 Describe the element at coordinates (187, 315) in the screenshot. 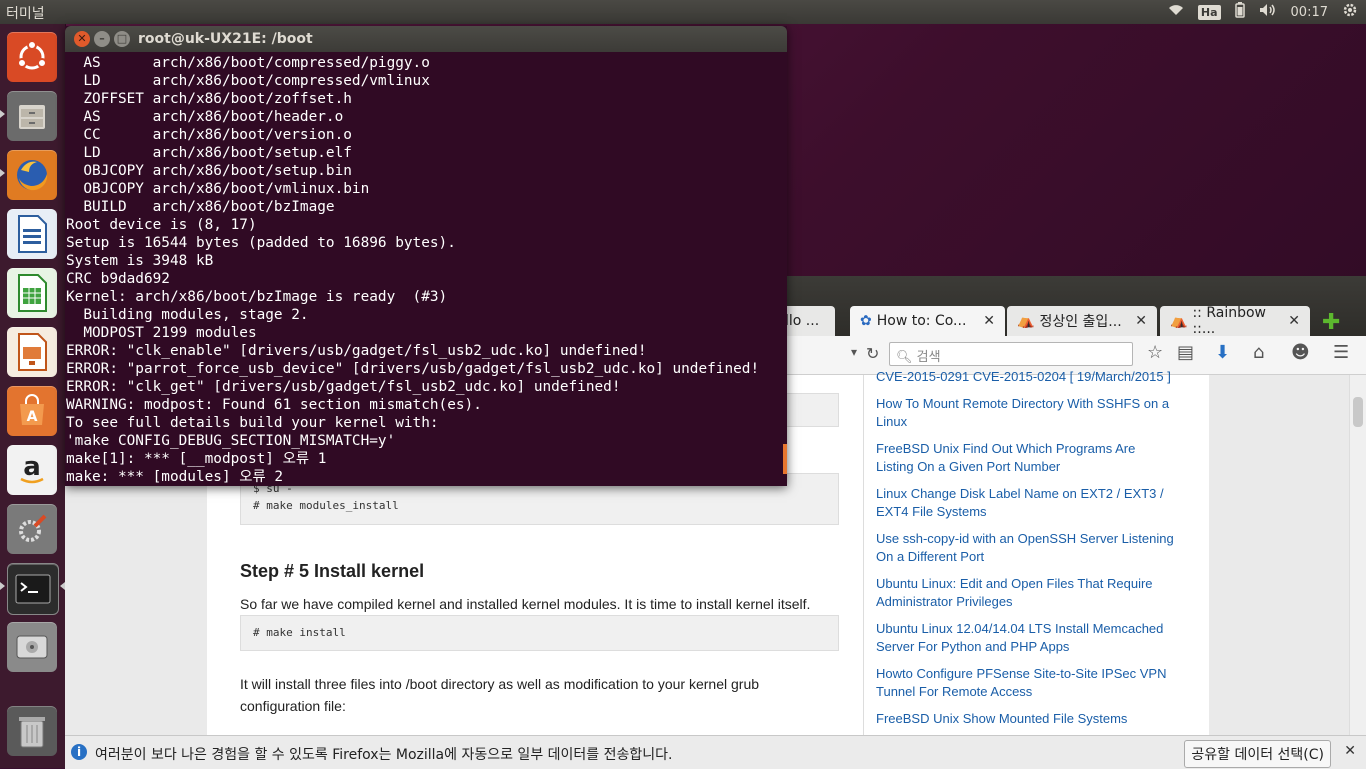

I see `terminal-line: Building modules, stage 2.` at that location.